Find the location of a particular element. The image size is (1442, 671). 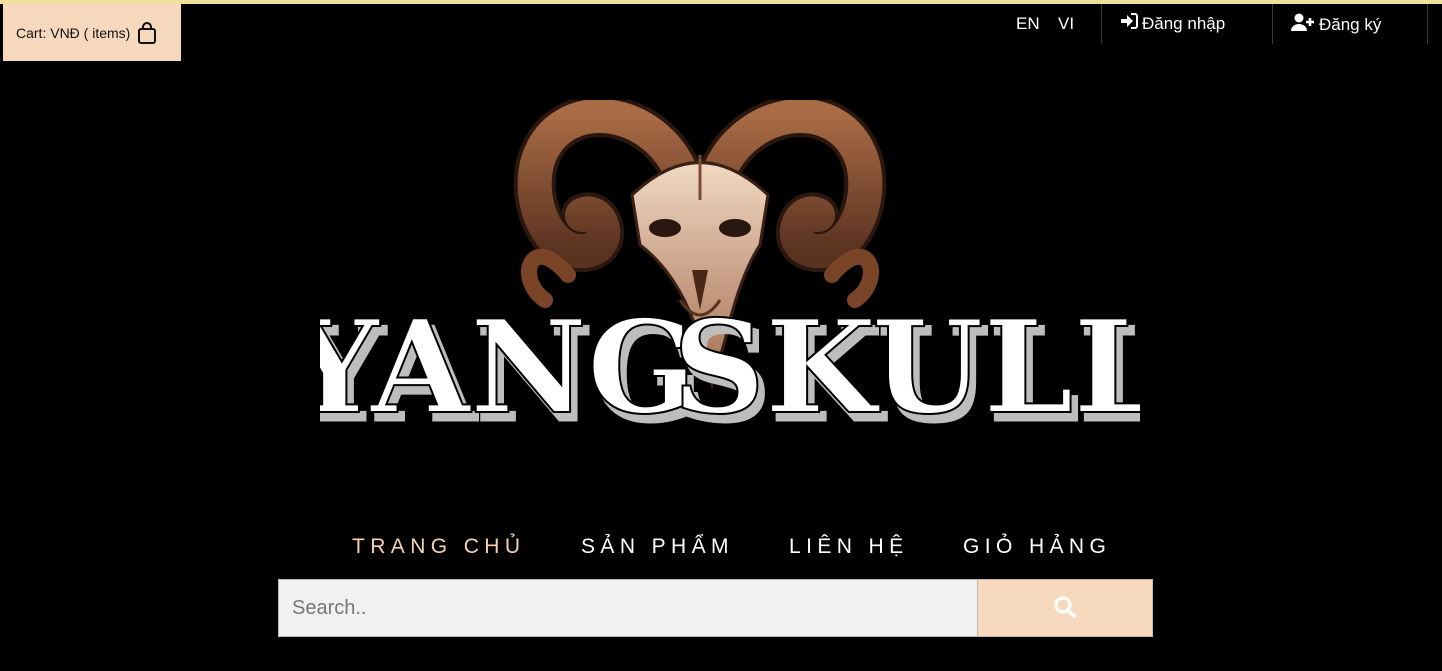

logo-wordmark: YANG YANG SKULL SKULL is located at coordinates (728, 372).